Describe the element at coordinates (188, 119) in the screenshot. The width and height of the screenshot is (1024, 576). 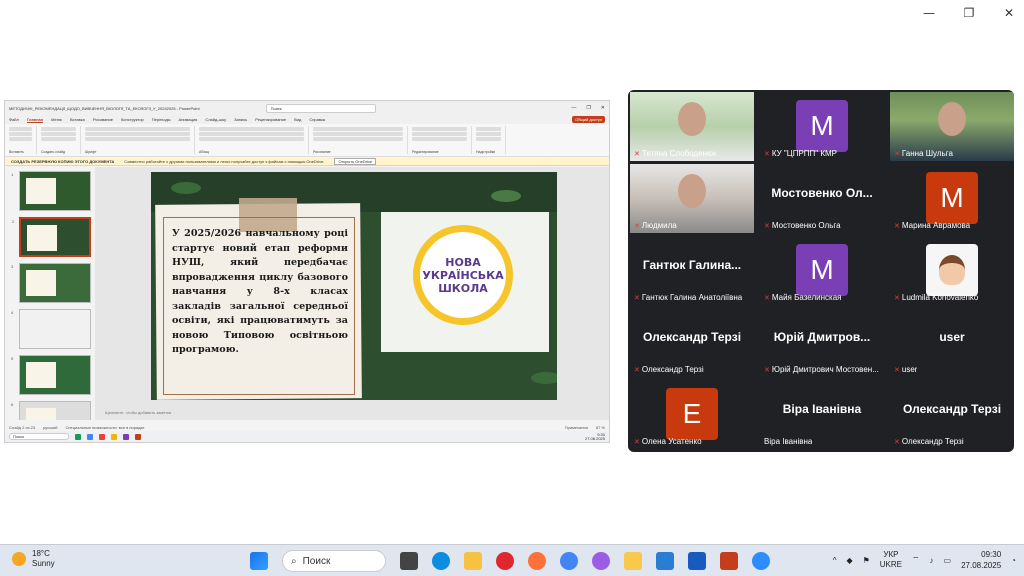
I see `pp-menu-7: Анимация` at that location.